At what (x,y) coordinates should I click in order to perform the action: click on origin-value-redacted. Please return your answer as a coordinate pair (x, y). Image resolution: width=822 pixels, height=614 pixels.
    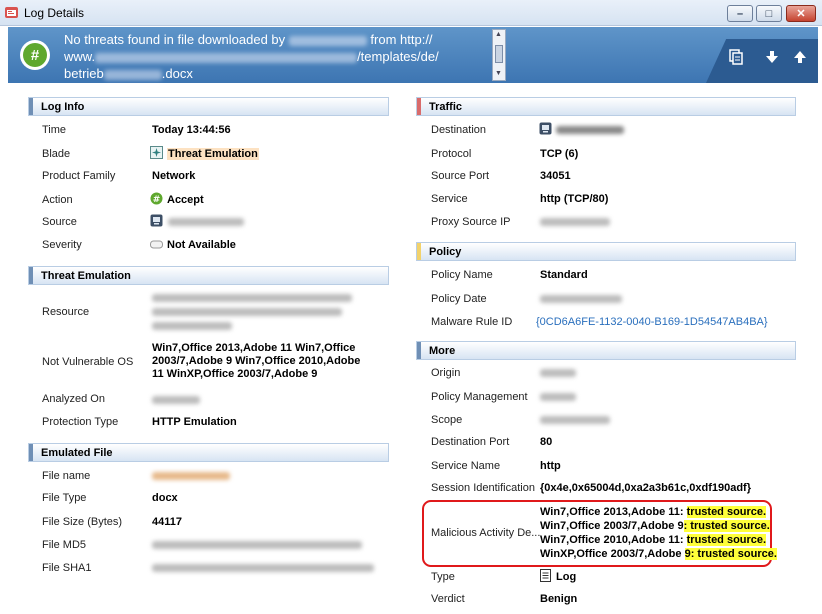
    Looking at the image, I should click on (558, 373).